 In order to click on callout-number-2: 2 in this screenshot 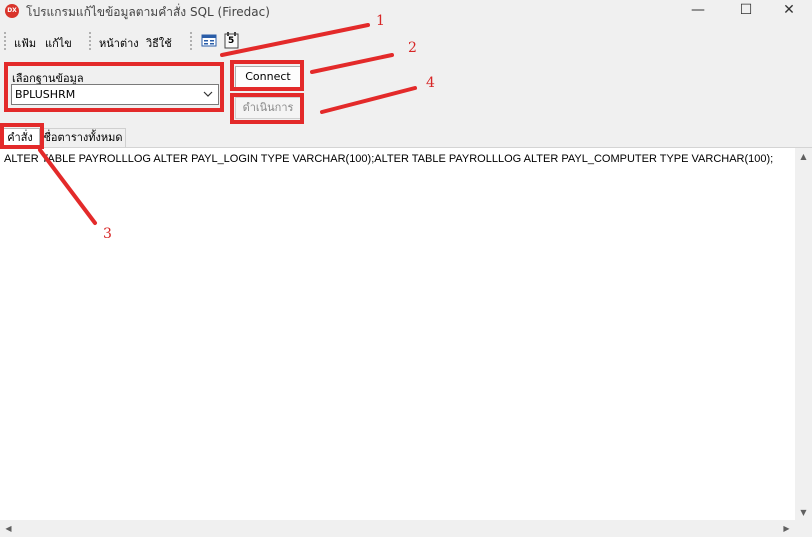, I will do `click(412, 48)`.